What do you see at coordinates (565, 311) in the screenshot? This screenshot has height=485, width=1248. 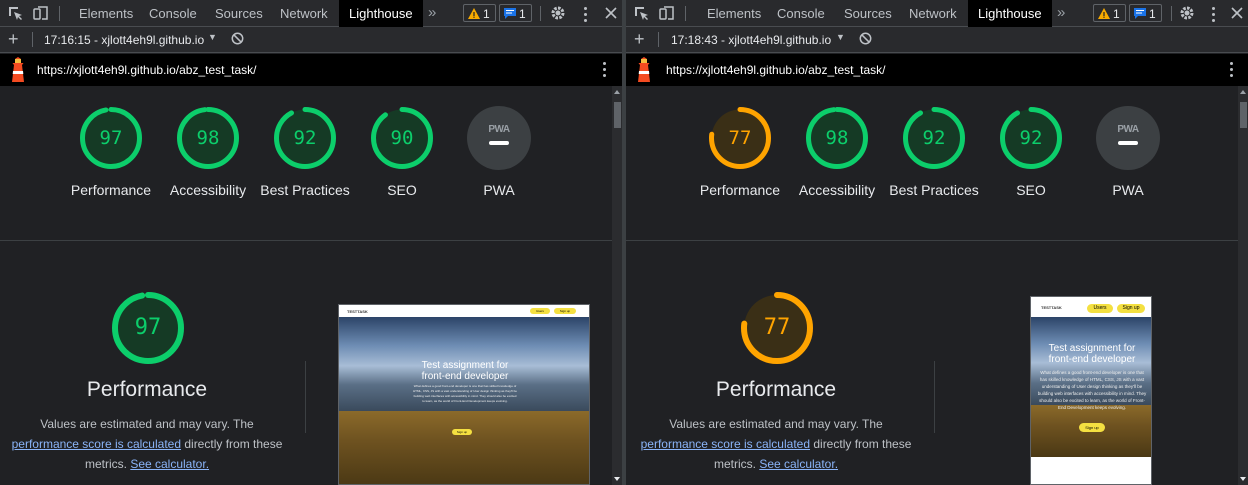 I see `preview-signup-button: Sign up` at bounding box center [565, 311].